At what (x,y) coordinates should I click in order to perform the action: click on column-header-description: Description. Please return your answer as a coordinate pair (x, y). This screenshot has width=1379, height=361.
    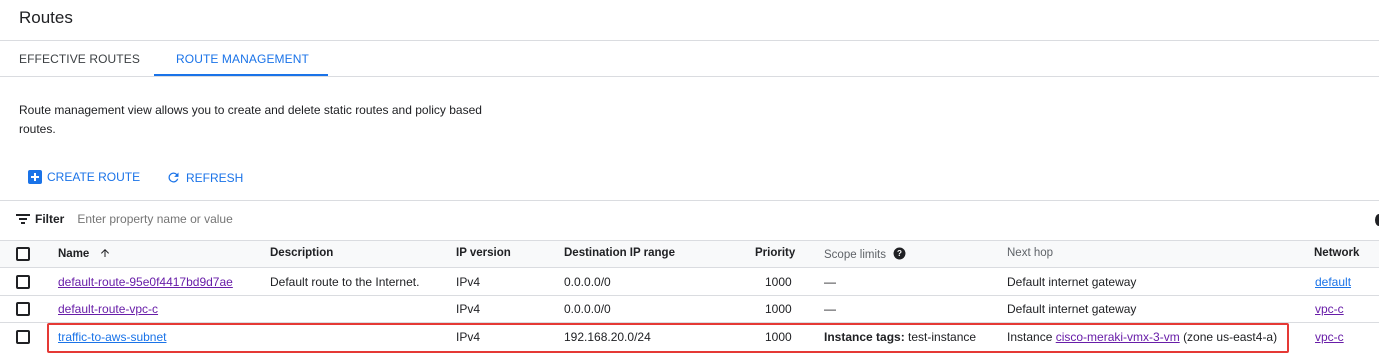
    Looking at the image, I should click on (302, 253).